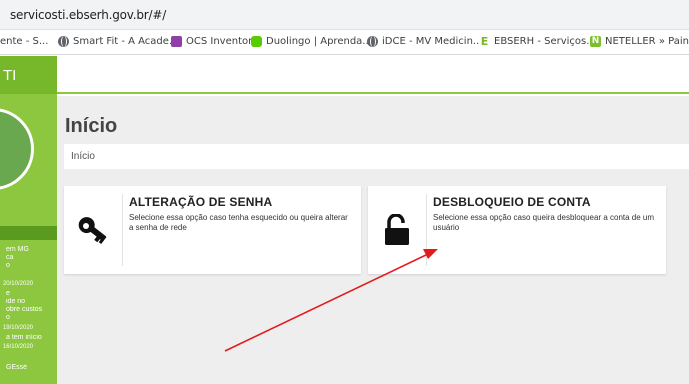 This screenshot has height=384, width=689. I want to click on annotation-arrow, so click(331, 300).